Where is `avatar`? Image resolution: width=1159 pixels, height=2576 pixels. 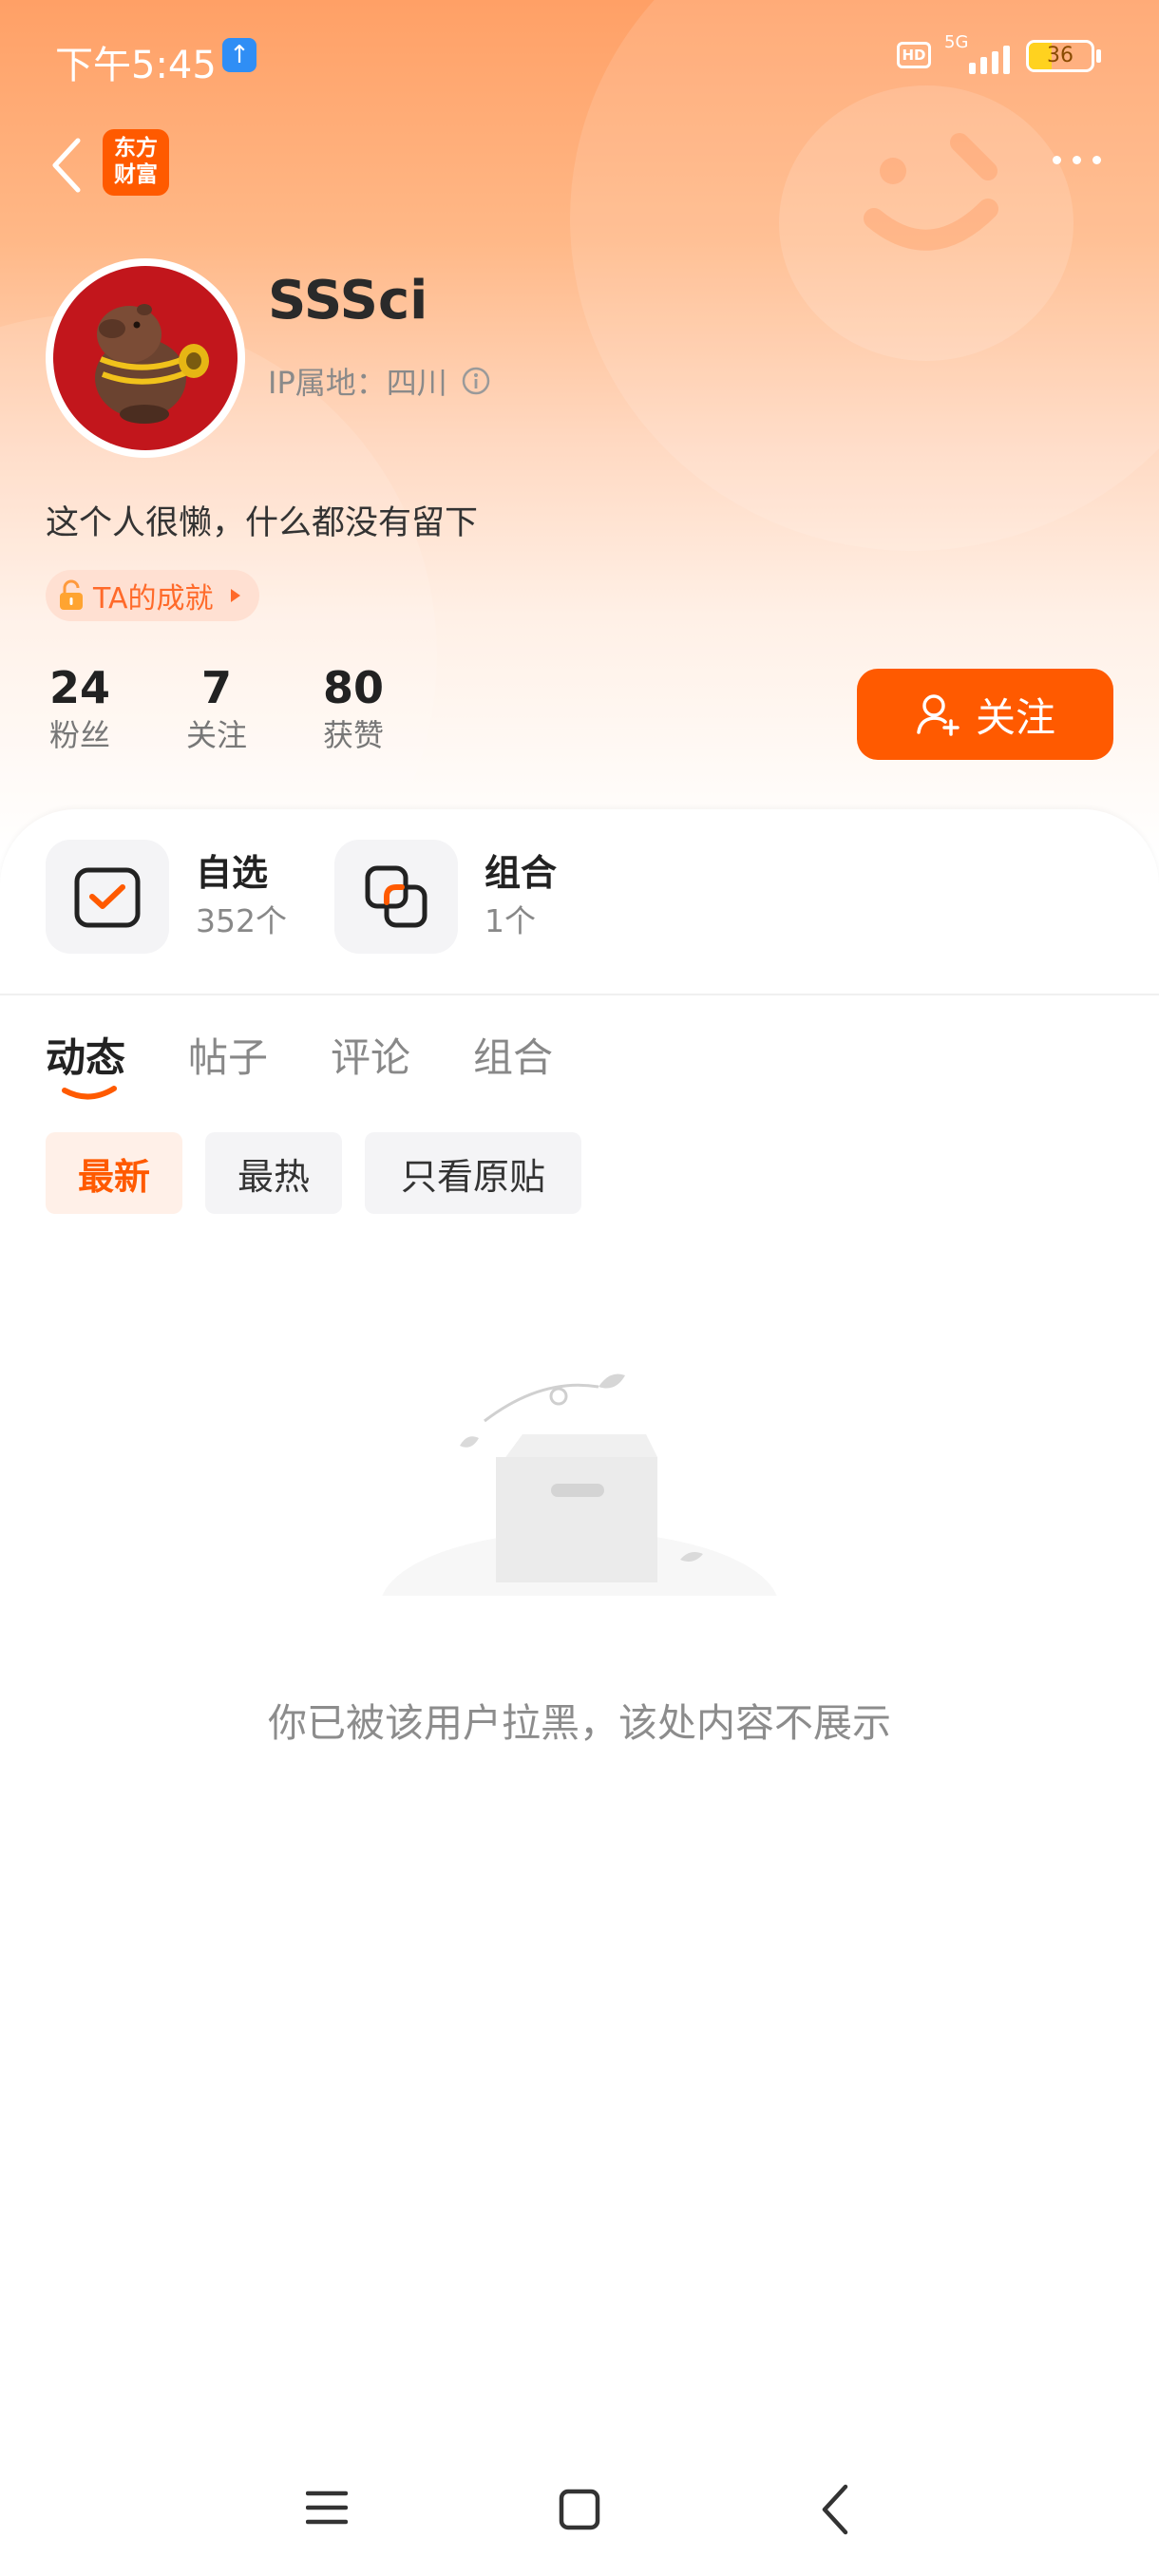
avatar is located at coordinates (145, 358).